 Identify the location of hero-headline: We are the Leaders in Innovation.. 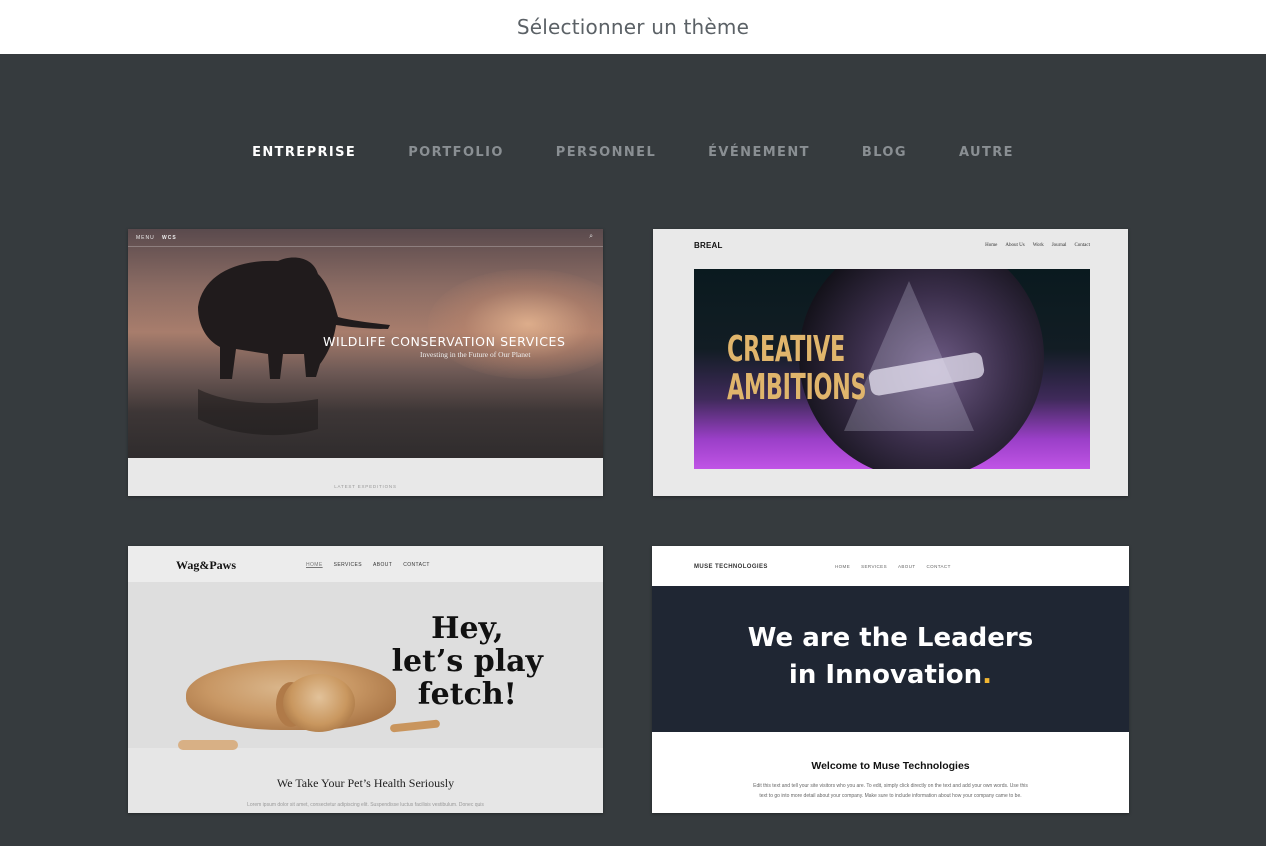
(890, 657).